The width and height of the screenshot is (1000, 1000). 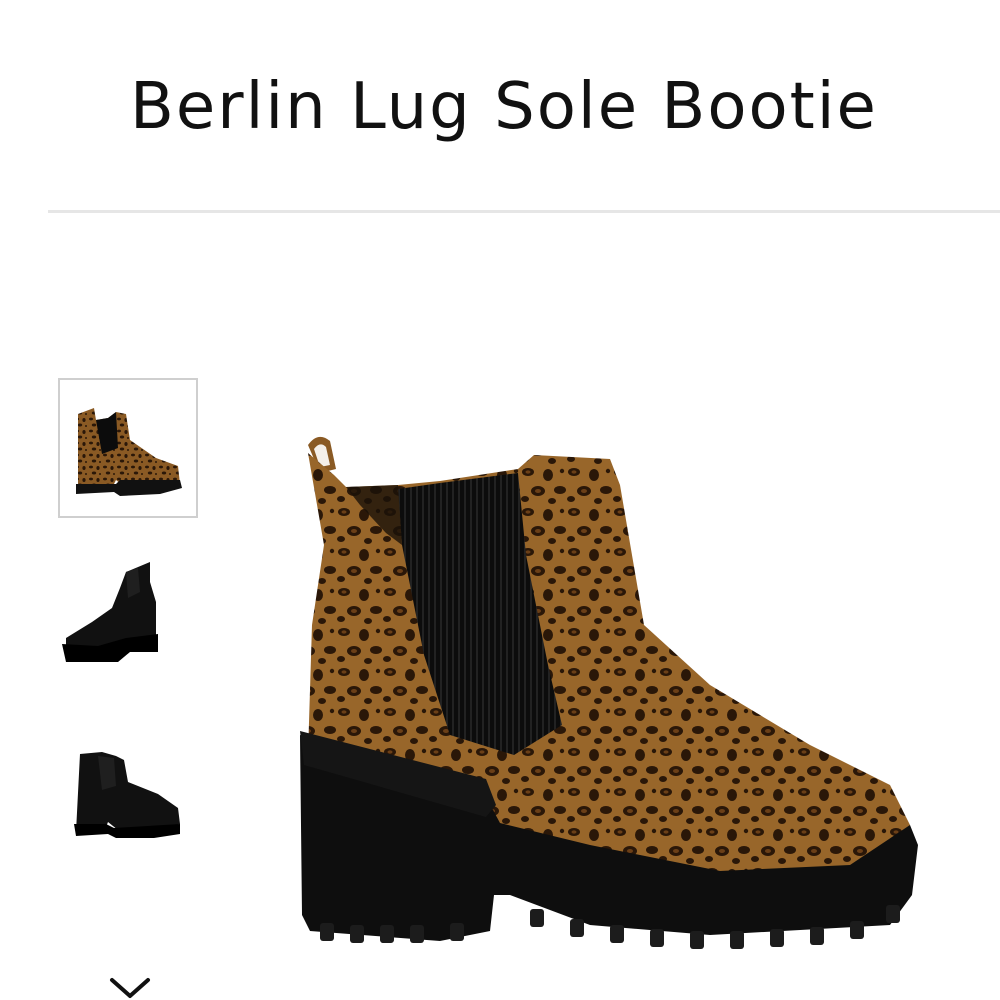 What do you see at coordinates (524, 211) in the screenshot?
I see `header-divider` at bounding box center [524, 211].